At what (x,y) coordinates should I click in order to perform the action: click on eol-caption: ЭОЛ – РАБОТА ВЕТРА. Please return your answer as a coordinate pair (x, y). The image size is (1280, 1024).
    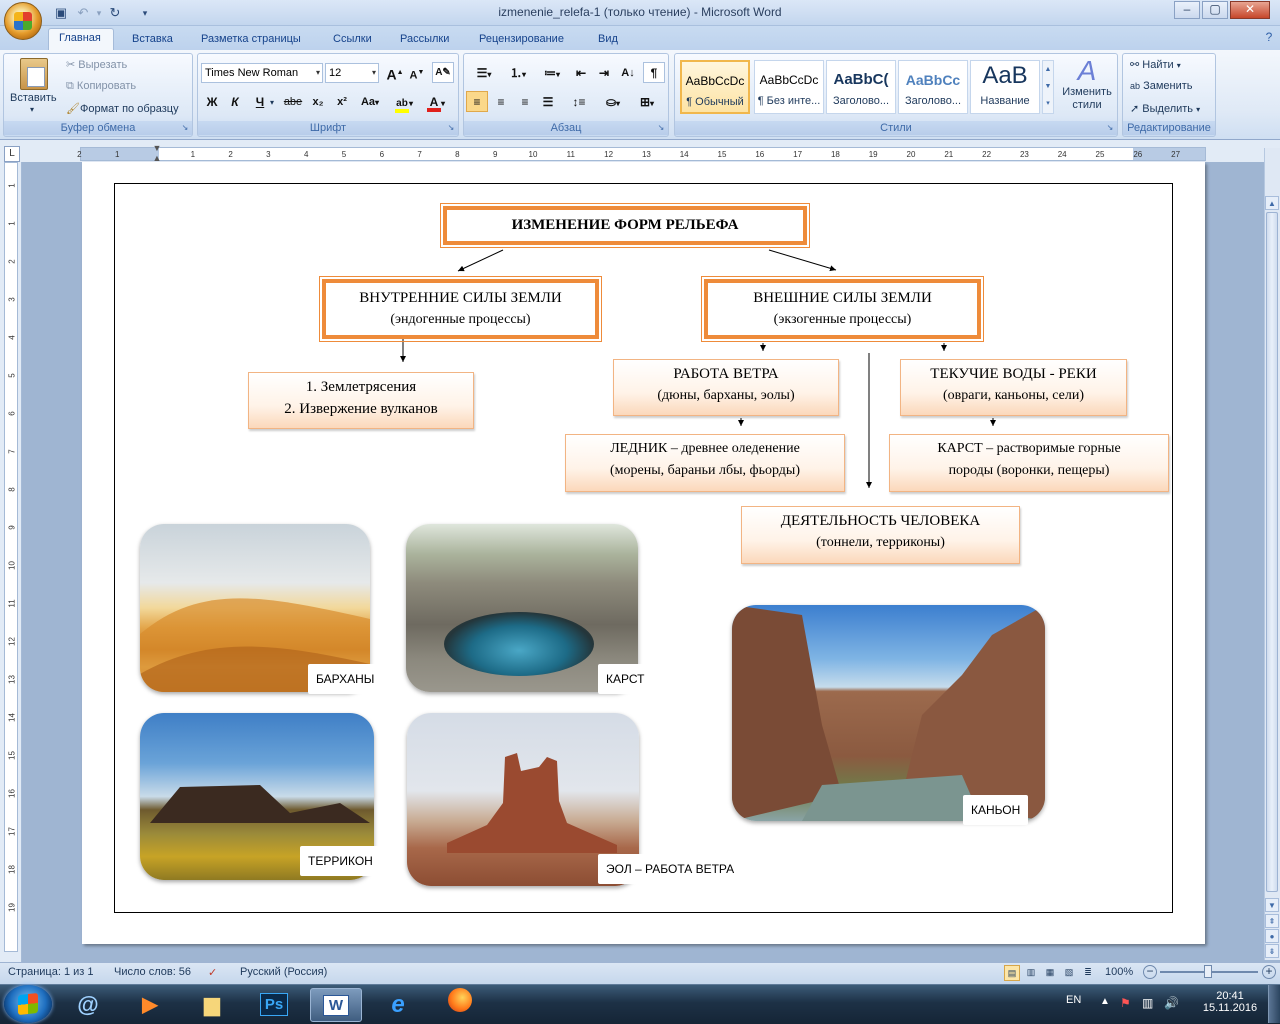
    Looking at the image, I should click on (670, 869).